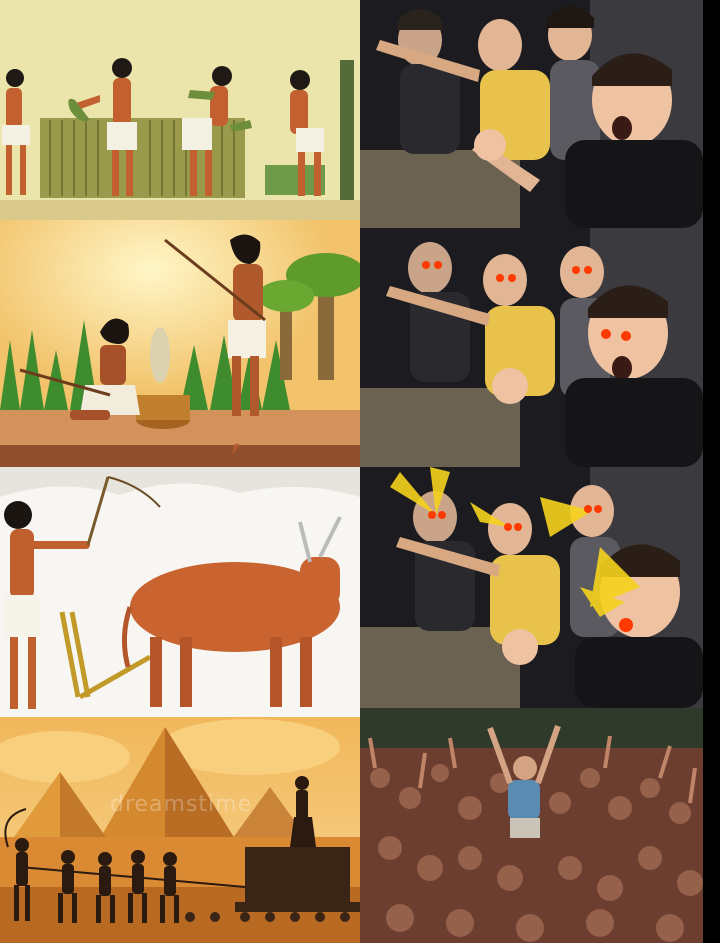  I want to click on right-black-border, so click(711, 471).